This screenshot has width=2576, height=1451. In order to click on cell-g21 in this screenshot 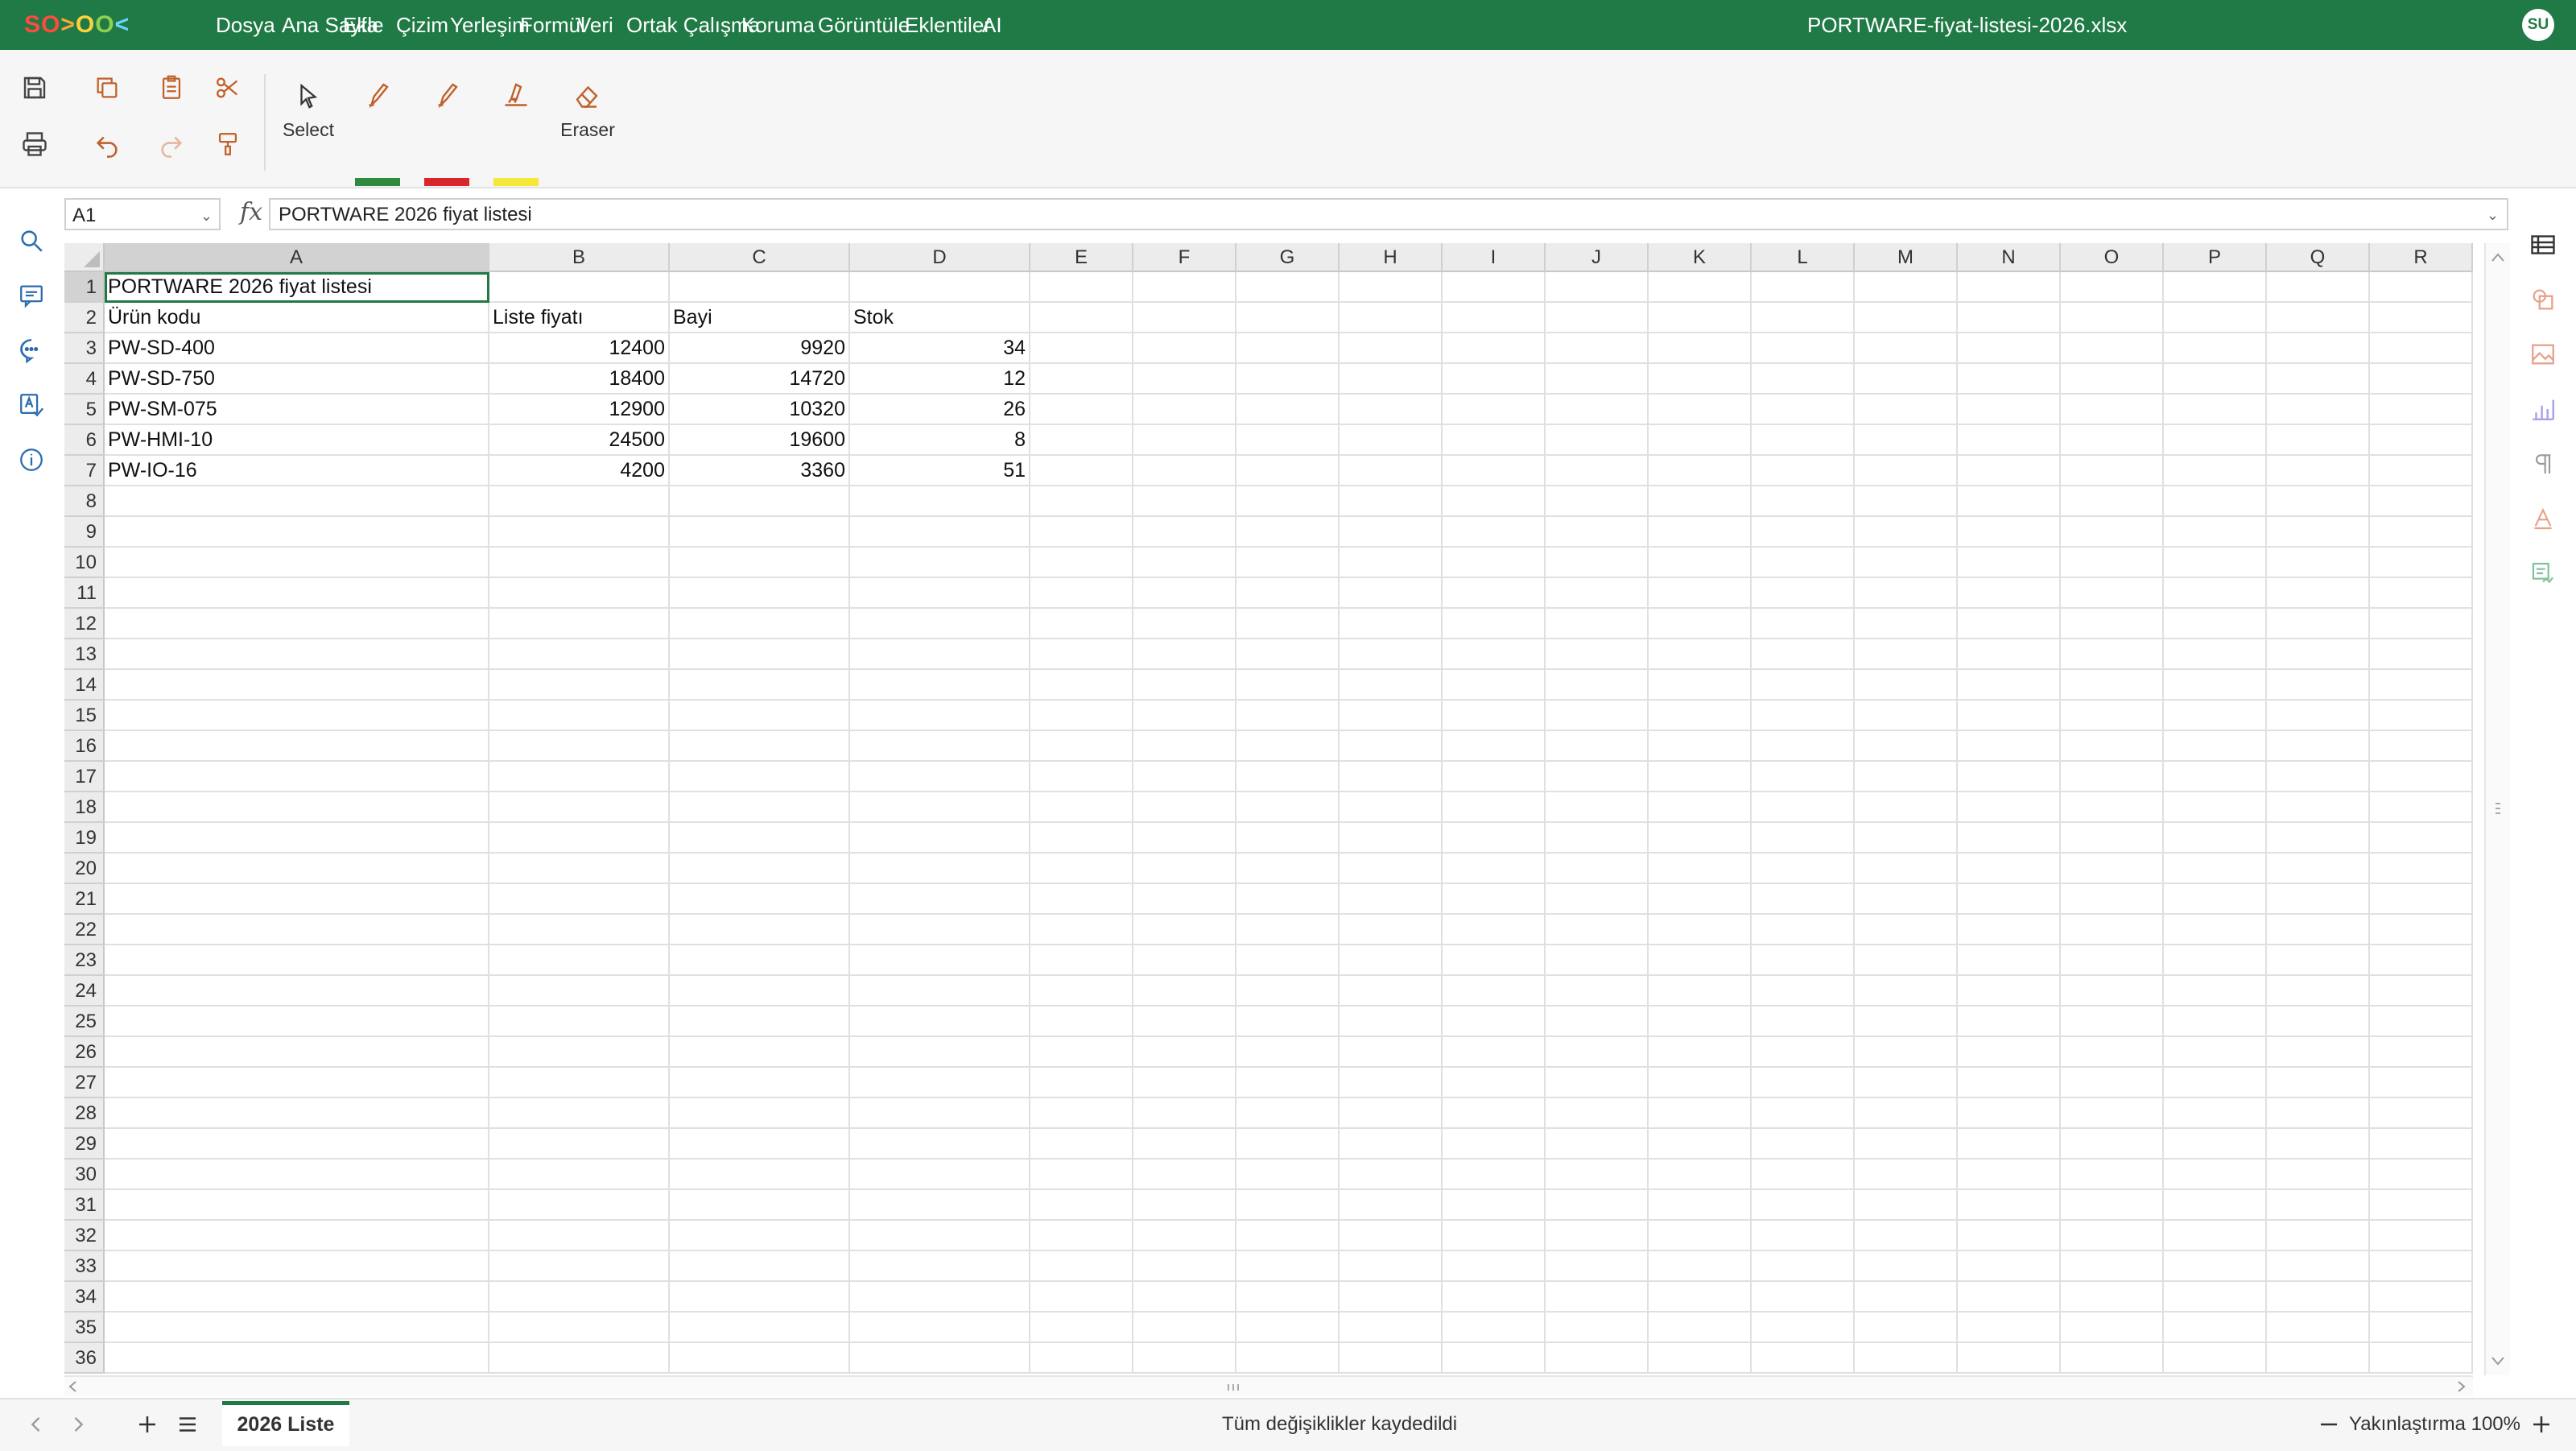, I will do `click(1288, 900)`.